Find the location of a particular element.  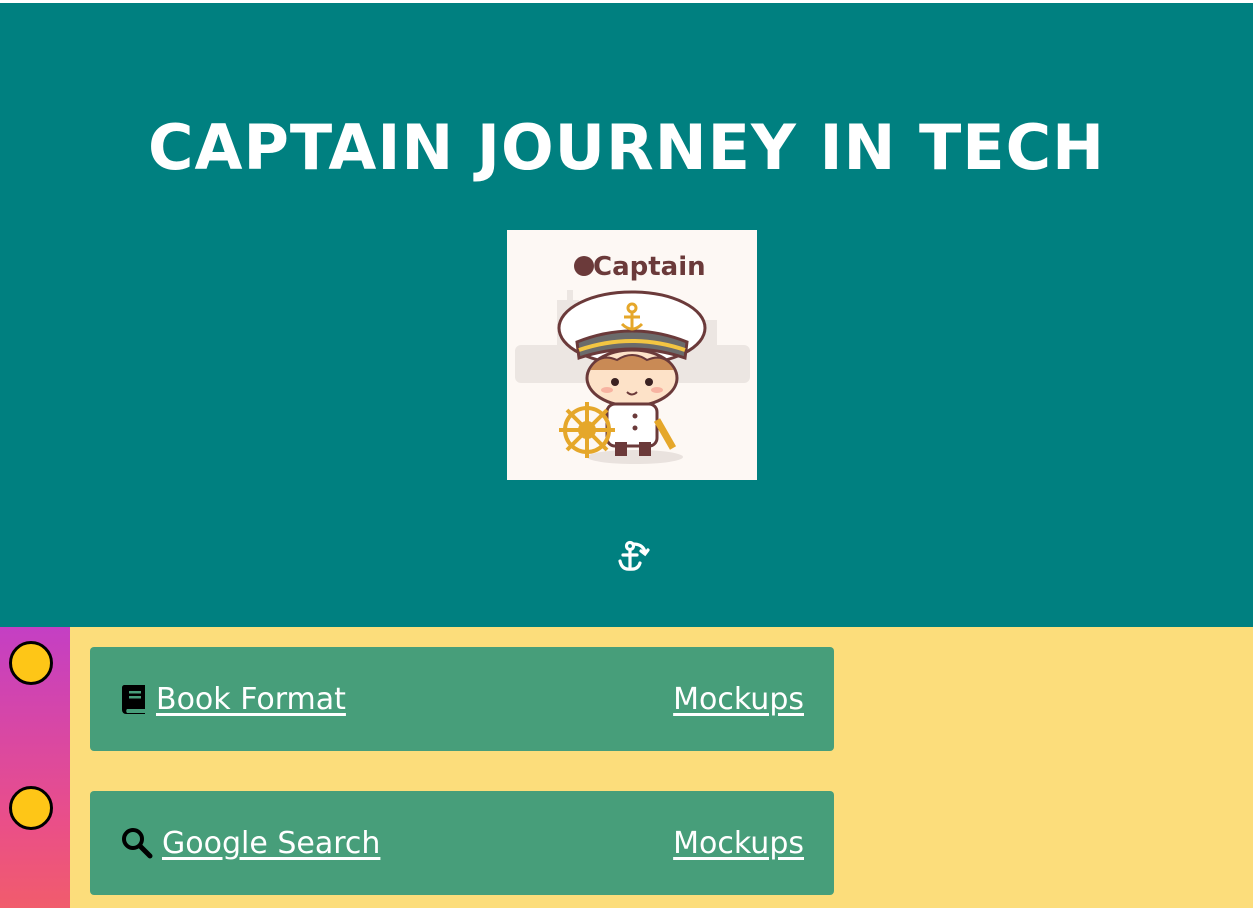

project-title-link: Book Format is located at coordinates (251, 699).